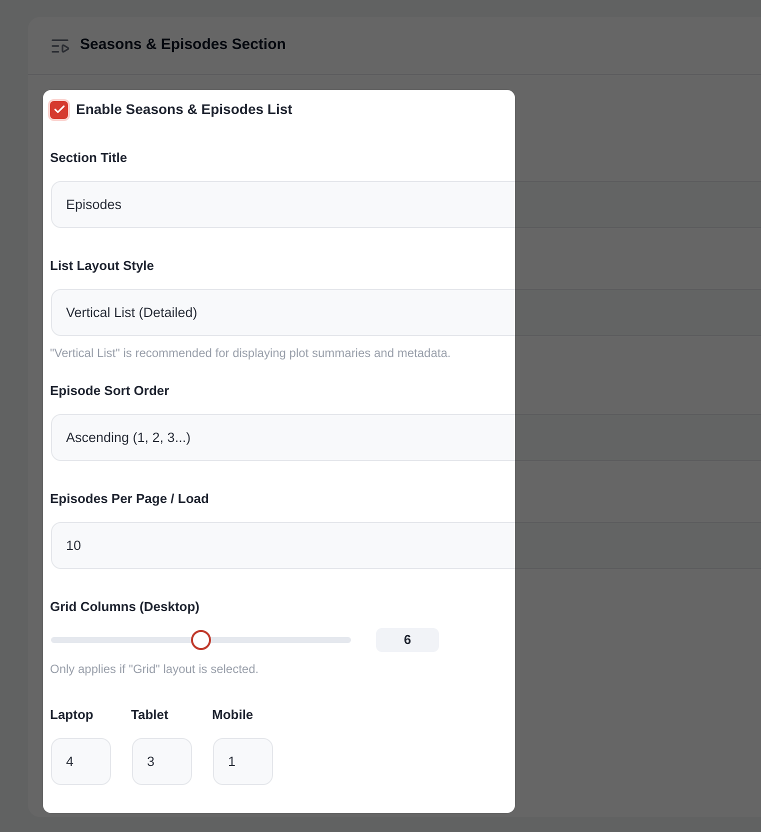 This screenshot has height=832, width=761. I want to click on check-icon, so click(59, 109).